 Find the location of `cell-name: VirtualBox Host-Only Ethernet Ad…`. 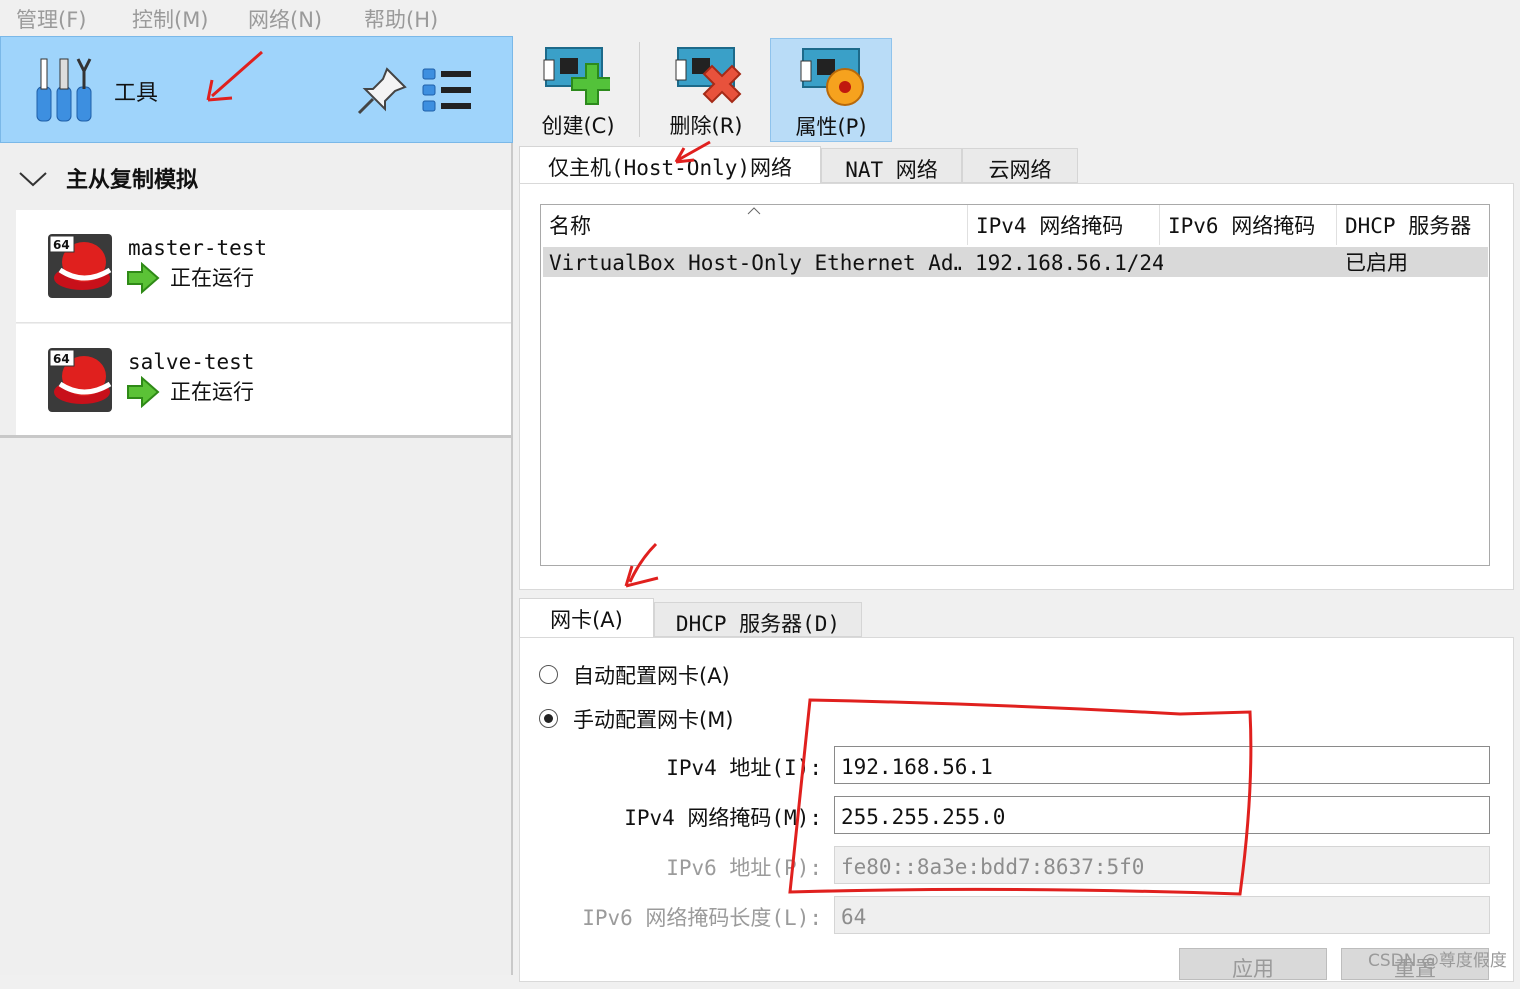

cell-name: VirtualBox Host-Only Ethernet Ad… is located at coordinates (755, 263).